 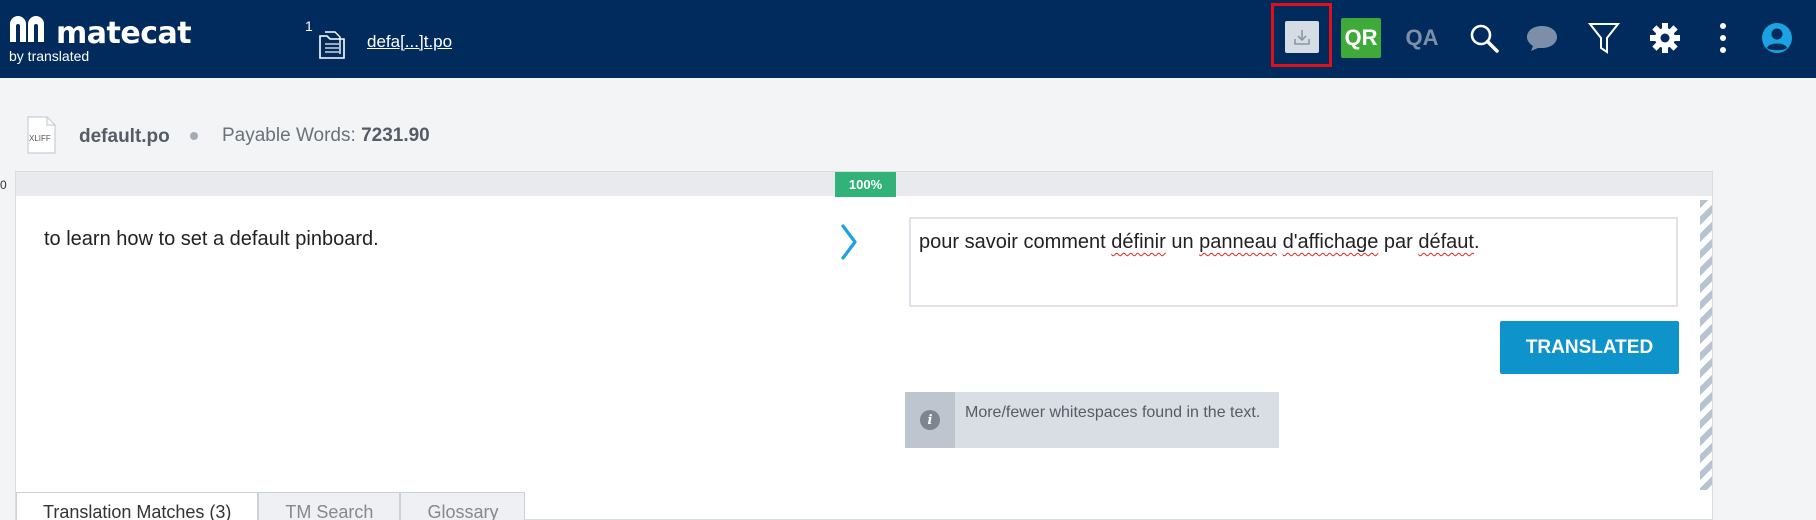 I want to click on logo-subtitle: by translated, so click(x=49, y=56).